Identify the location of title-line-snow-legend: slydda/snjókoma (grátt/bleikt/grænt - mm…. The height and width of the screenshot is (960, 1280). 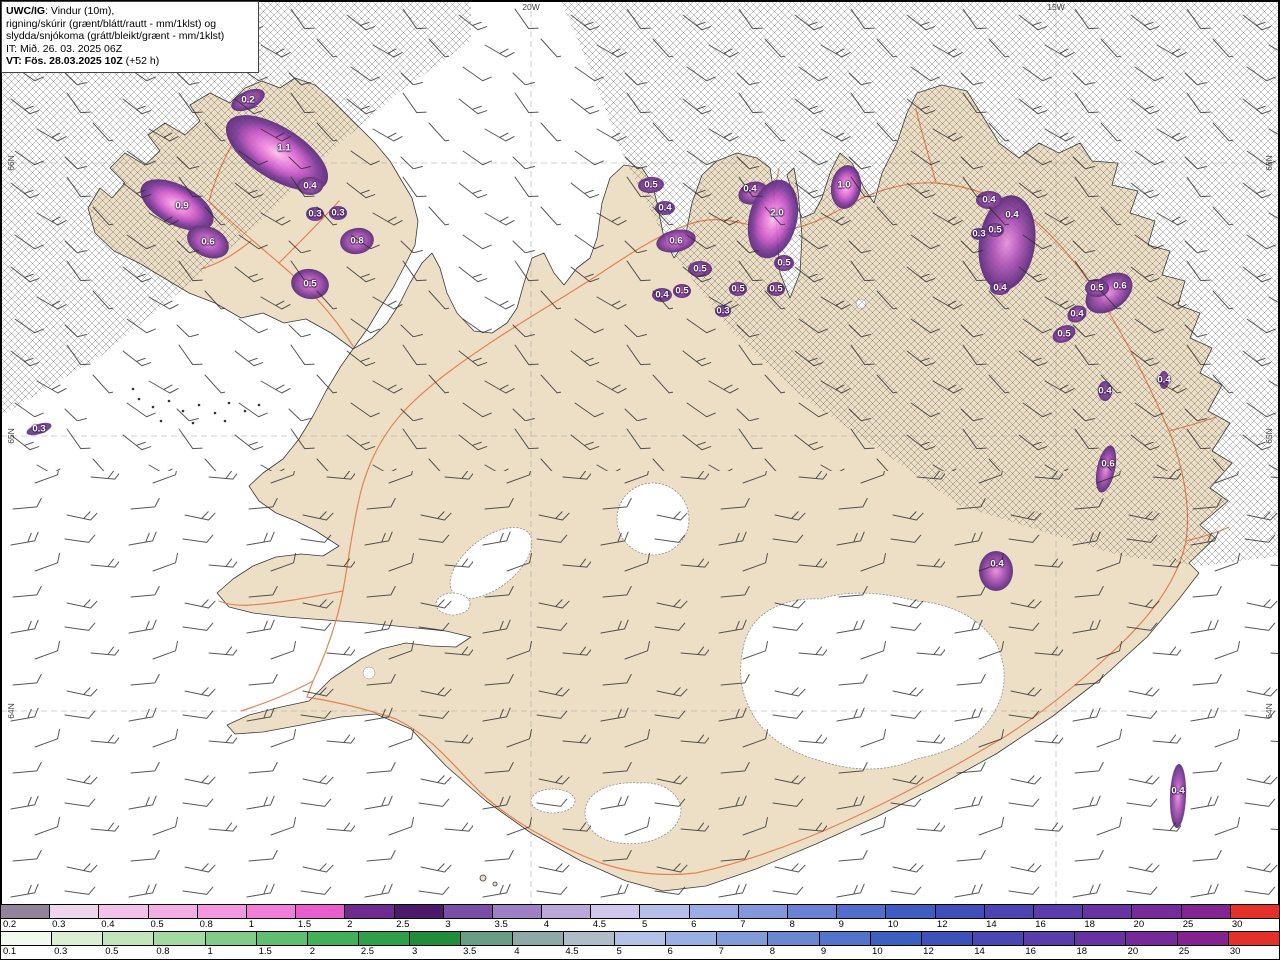
(115, 36).